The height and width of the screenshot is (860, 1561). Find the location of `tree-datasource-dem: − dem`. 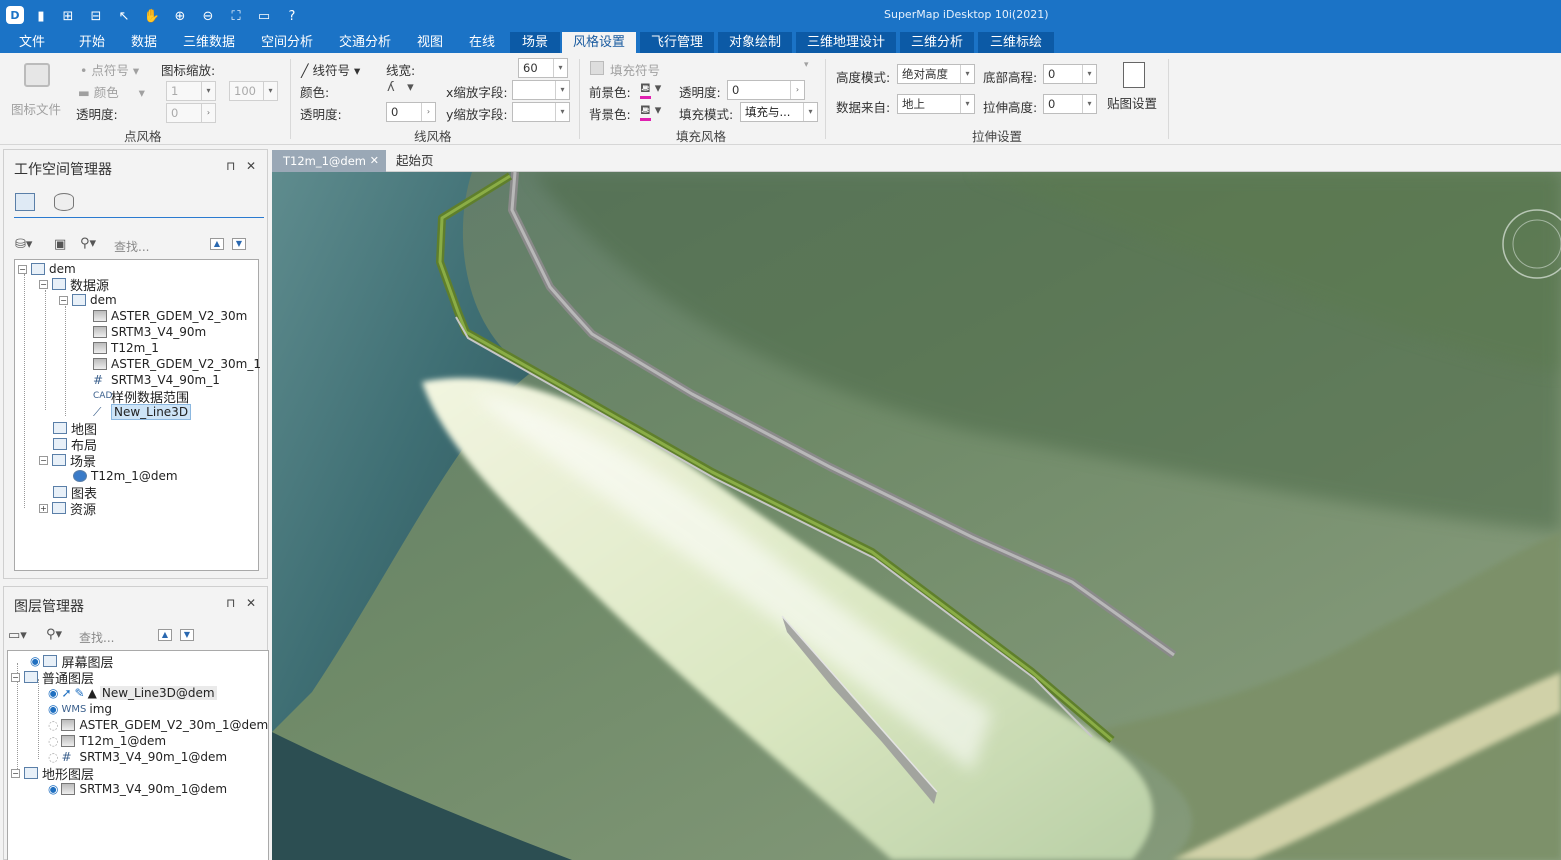

tree-datasource-dem: − dem is located at coordinates (88, 300).